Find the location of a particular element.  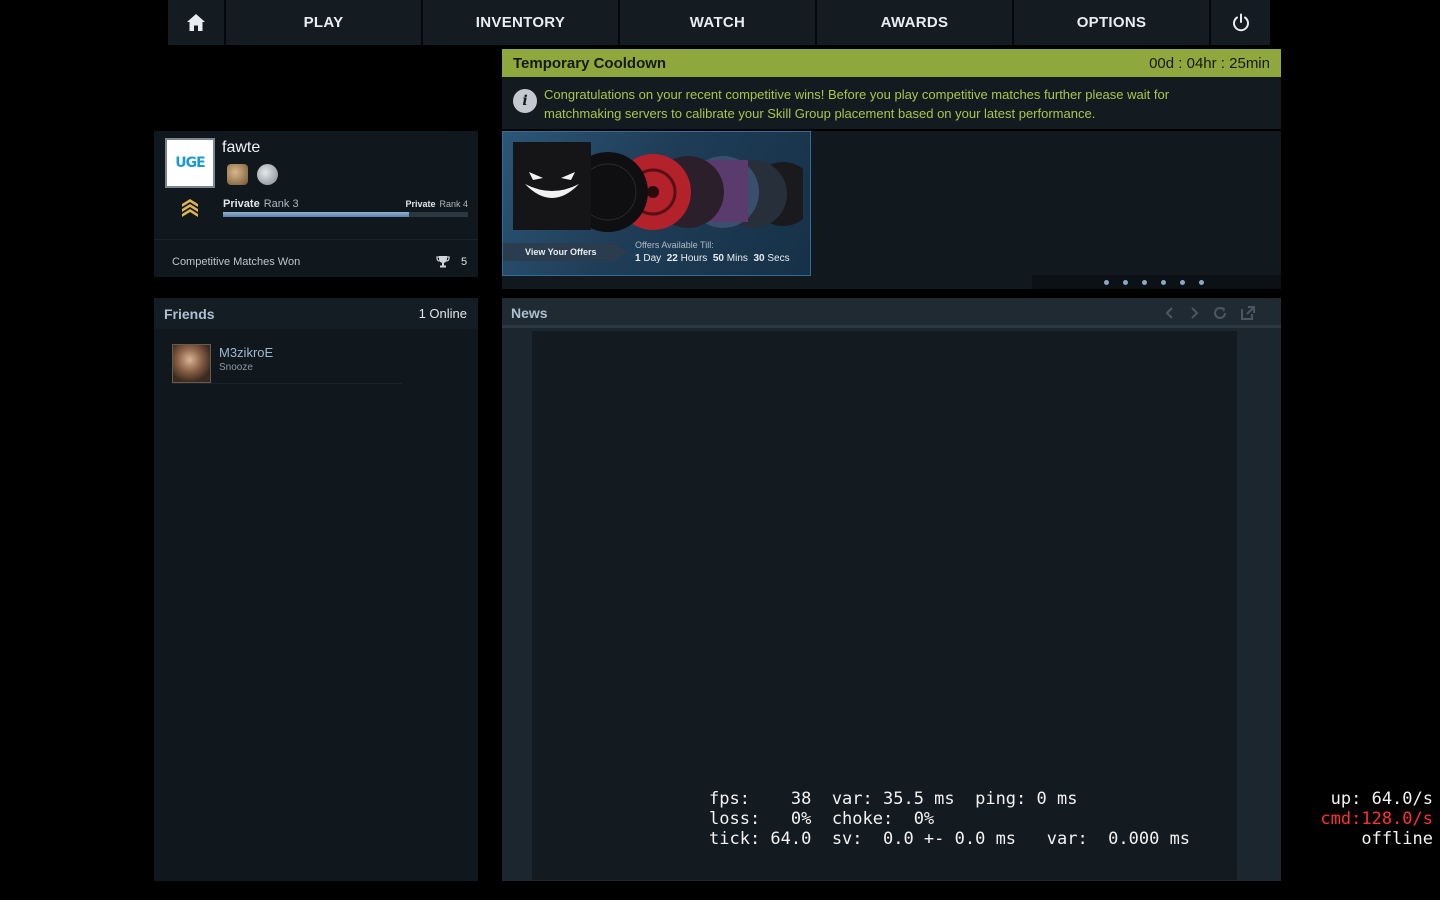

rank-progress-bar is located at coordinates (345, 214).